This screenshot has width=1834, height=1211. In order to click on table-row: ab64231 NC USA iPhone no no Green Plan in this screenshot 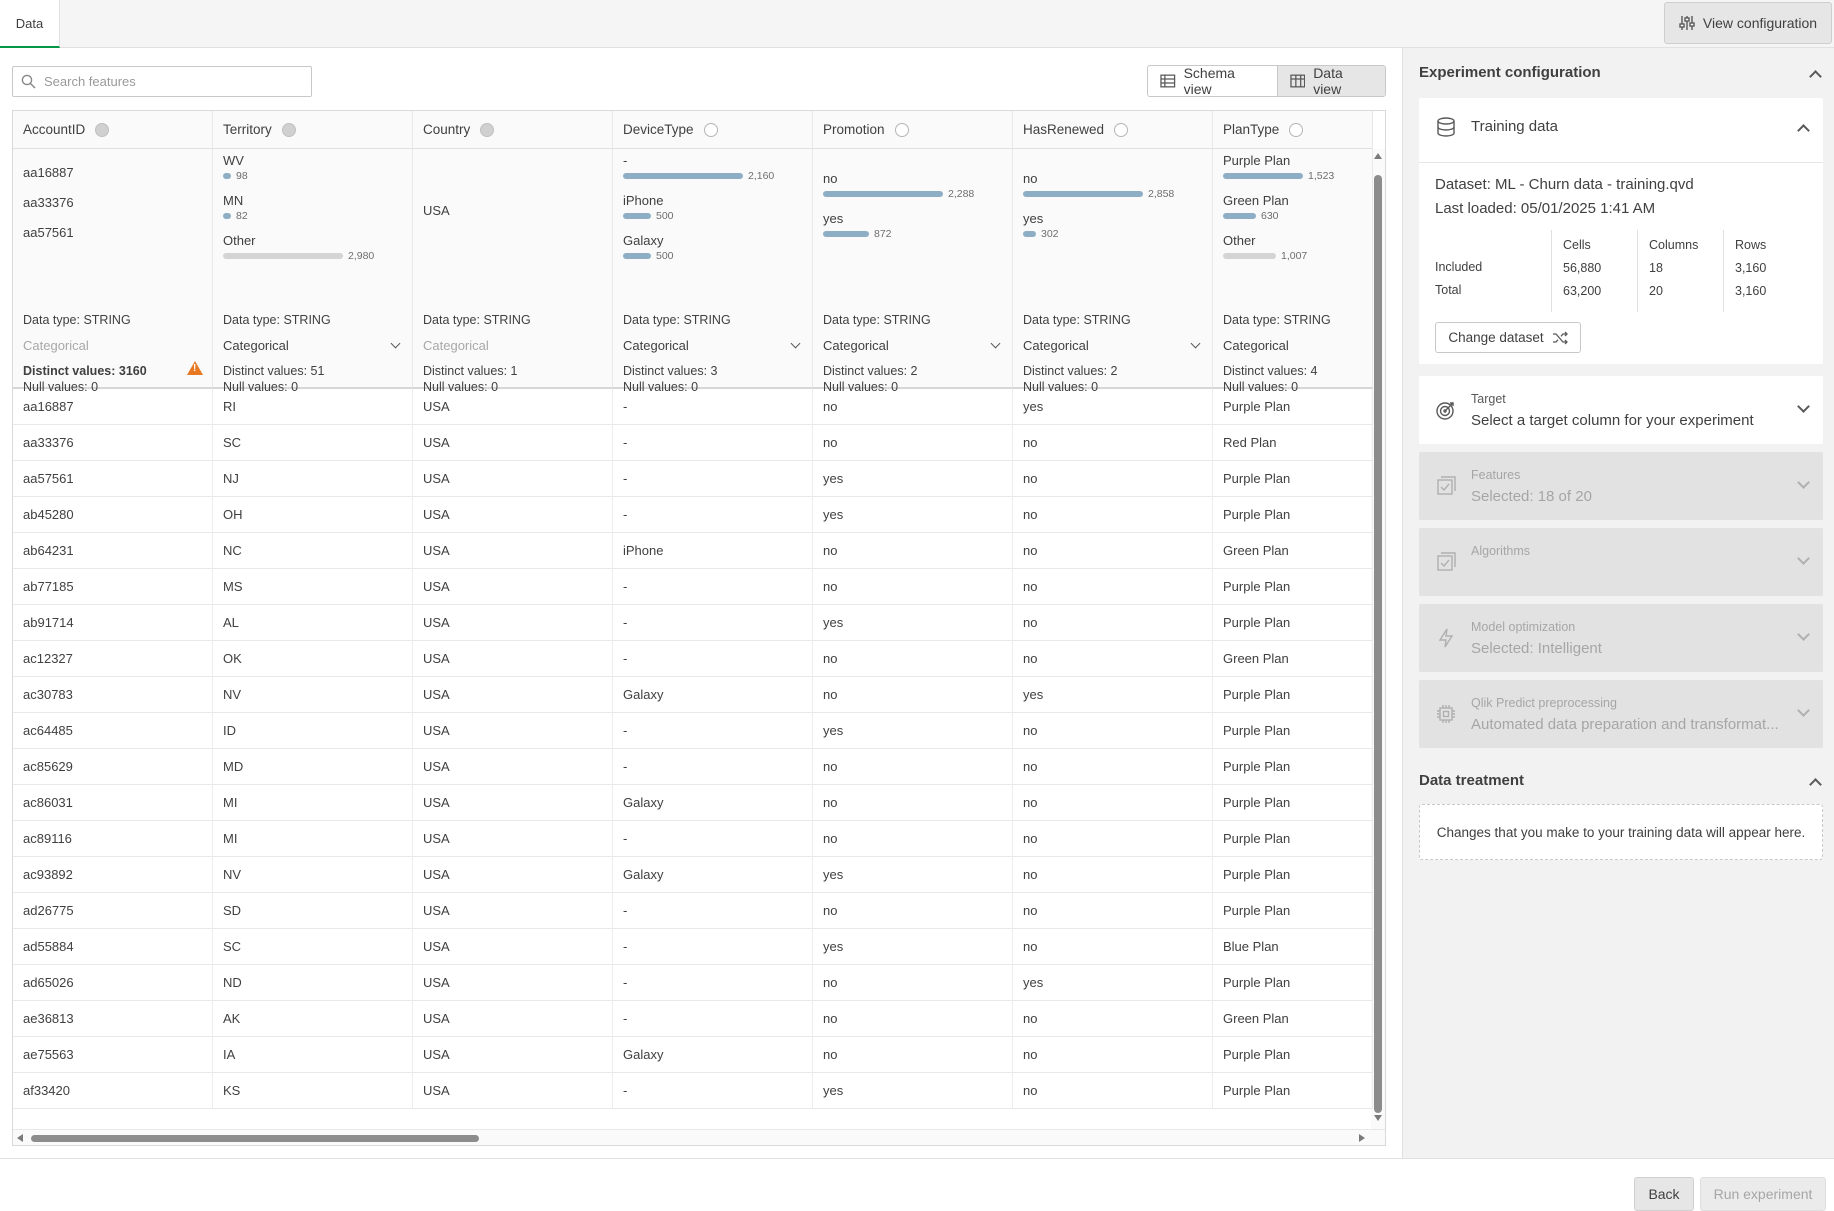, I will do `click(693, 551)`.